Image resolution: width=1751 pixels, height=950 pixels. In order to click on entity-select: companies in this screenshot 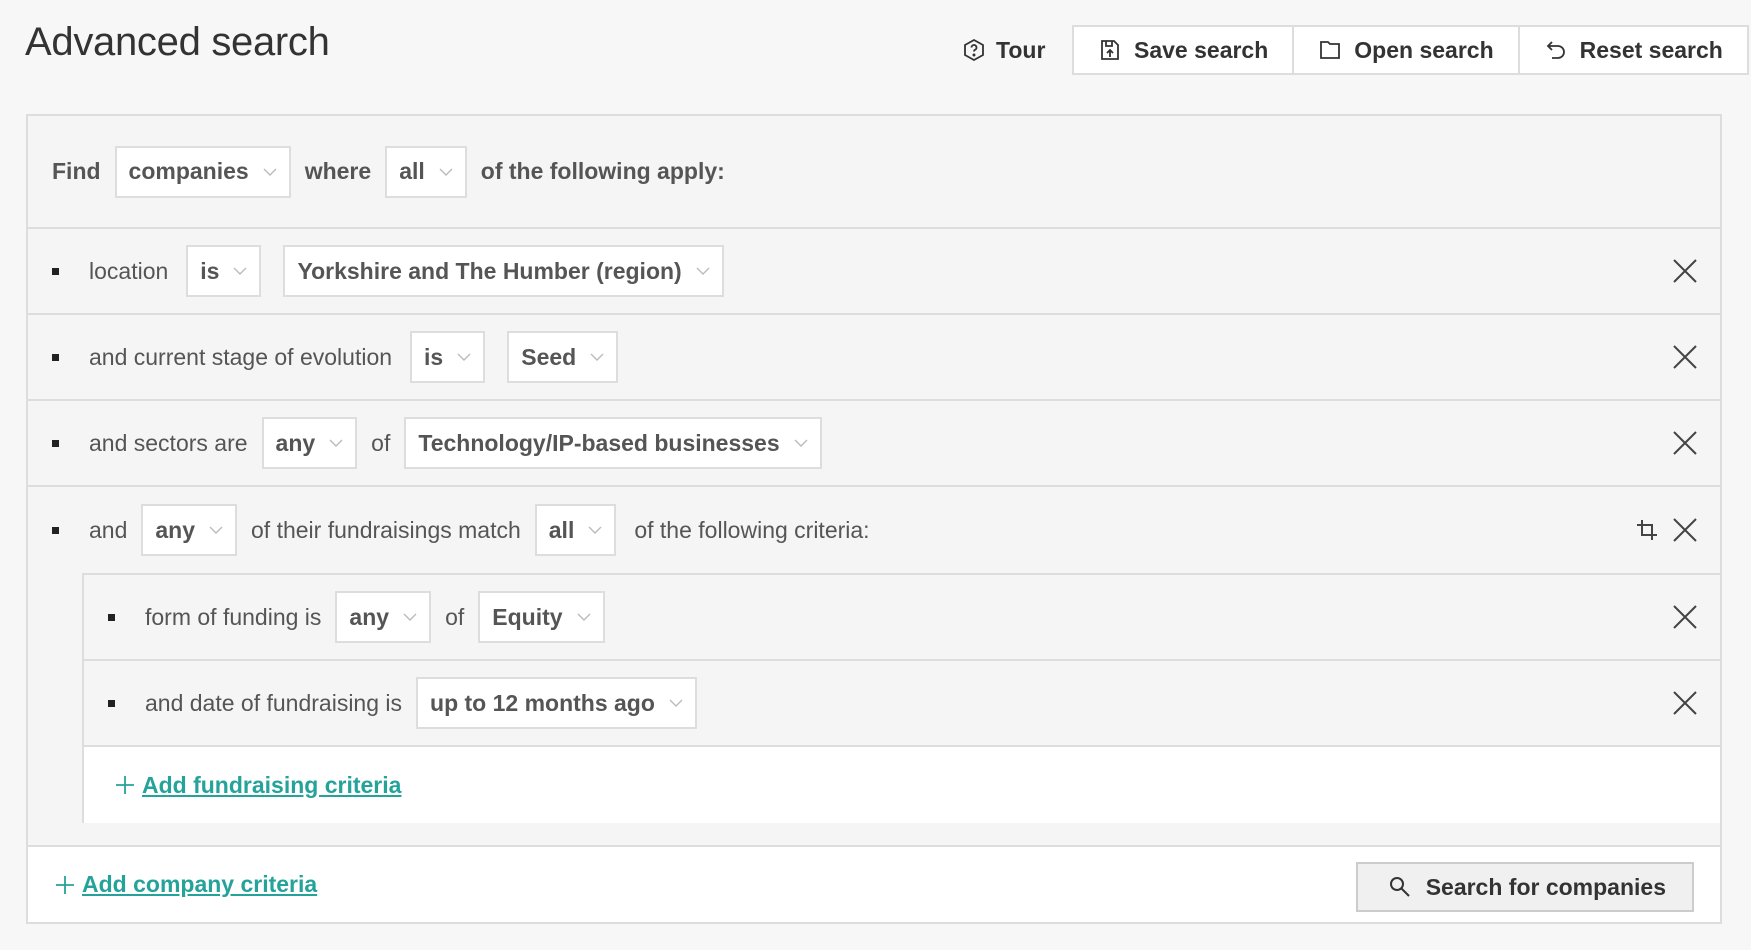, I will do `click(202, 171)`.